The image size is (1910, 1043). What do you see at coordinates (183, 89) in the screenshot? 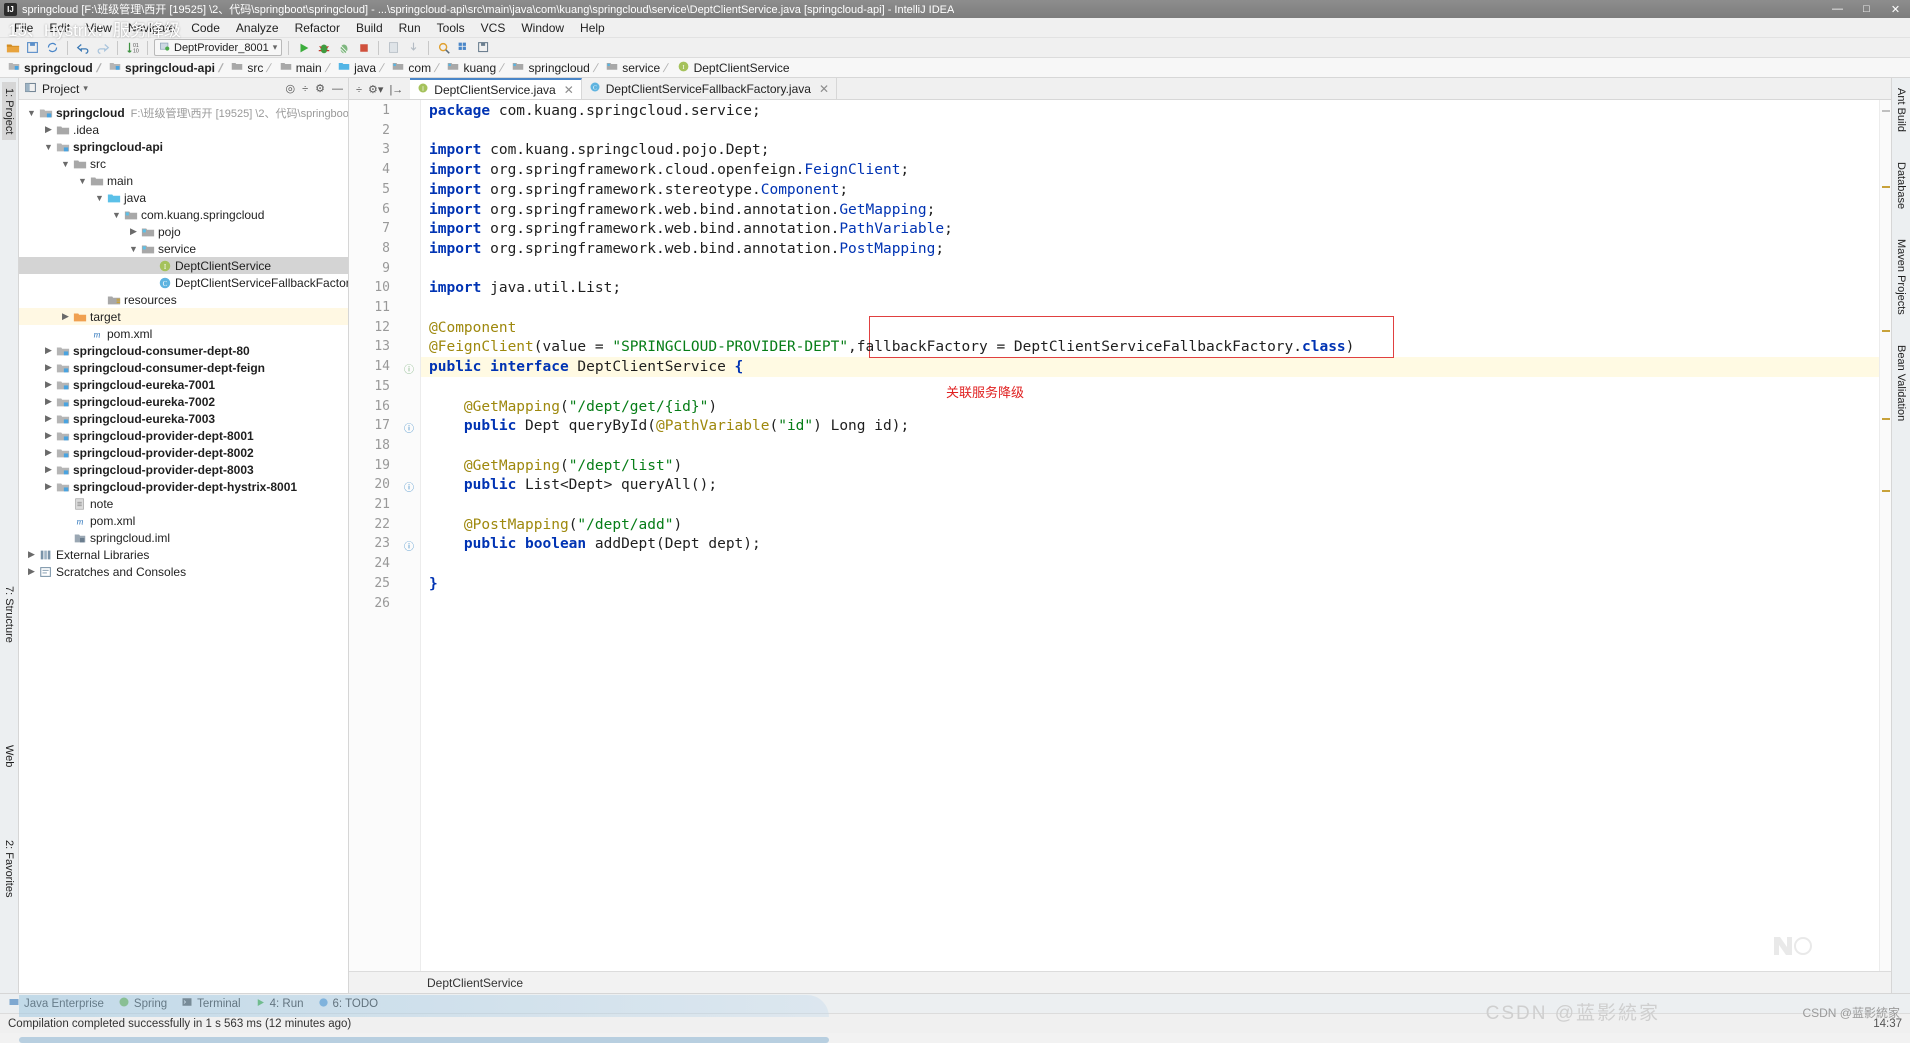
I see `project-panel-header: Project ▾ ◎ ÷ ⚙ —` at bounding box center [183, 89].